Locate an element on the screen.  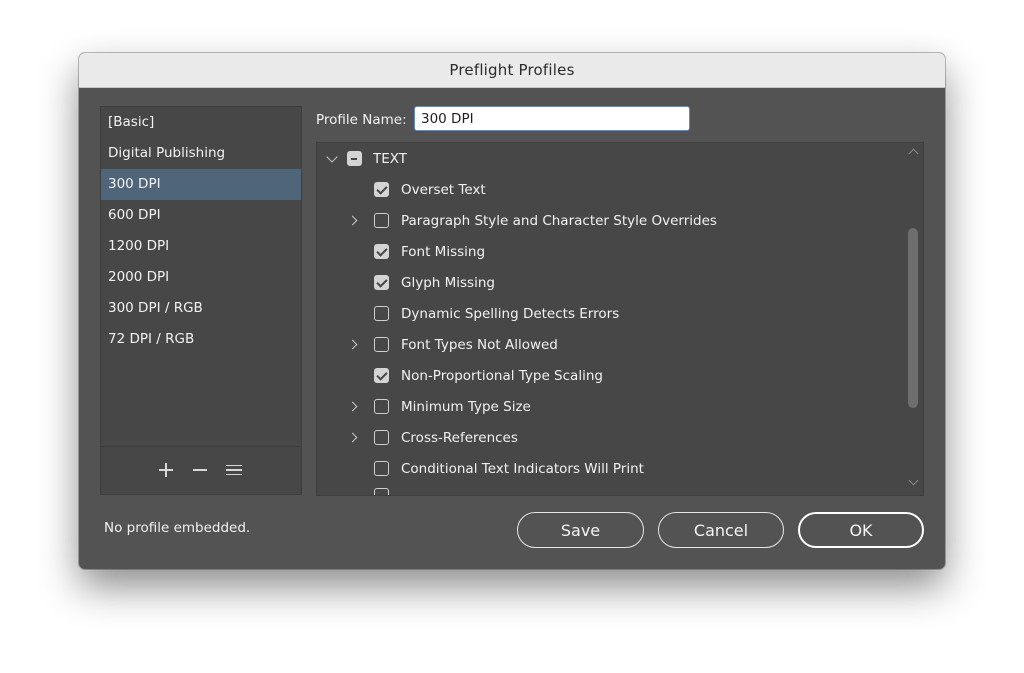
plus-icon is located at coordinates (166, 470).